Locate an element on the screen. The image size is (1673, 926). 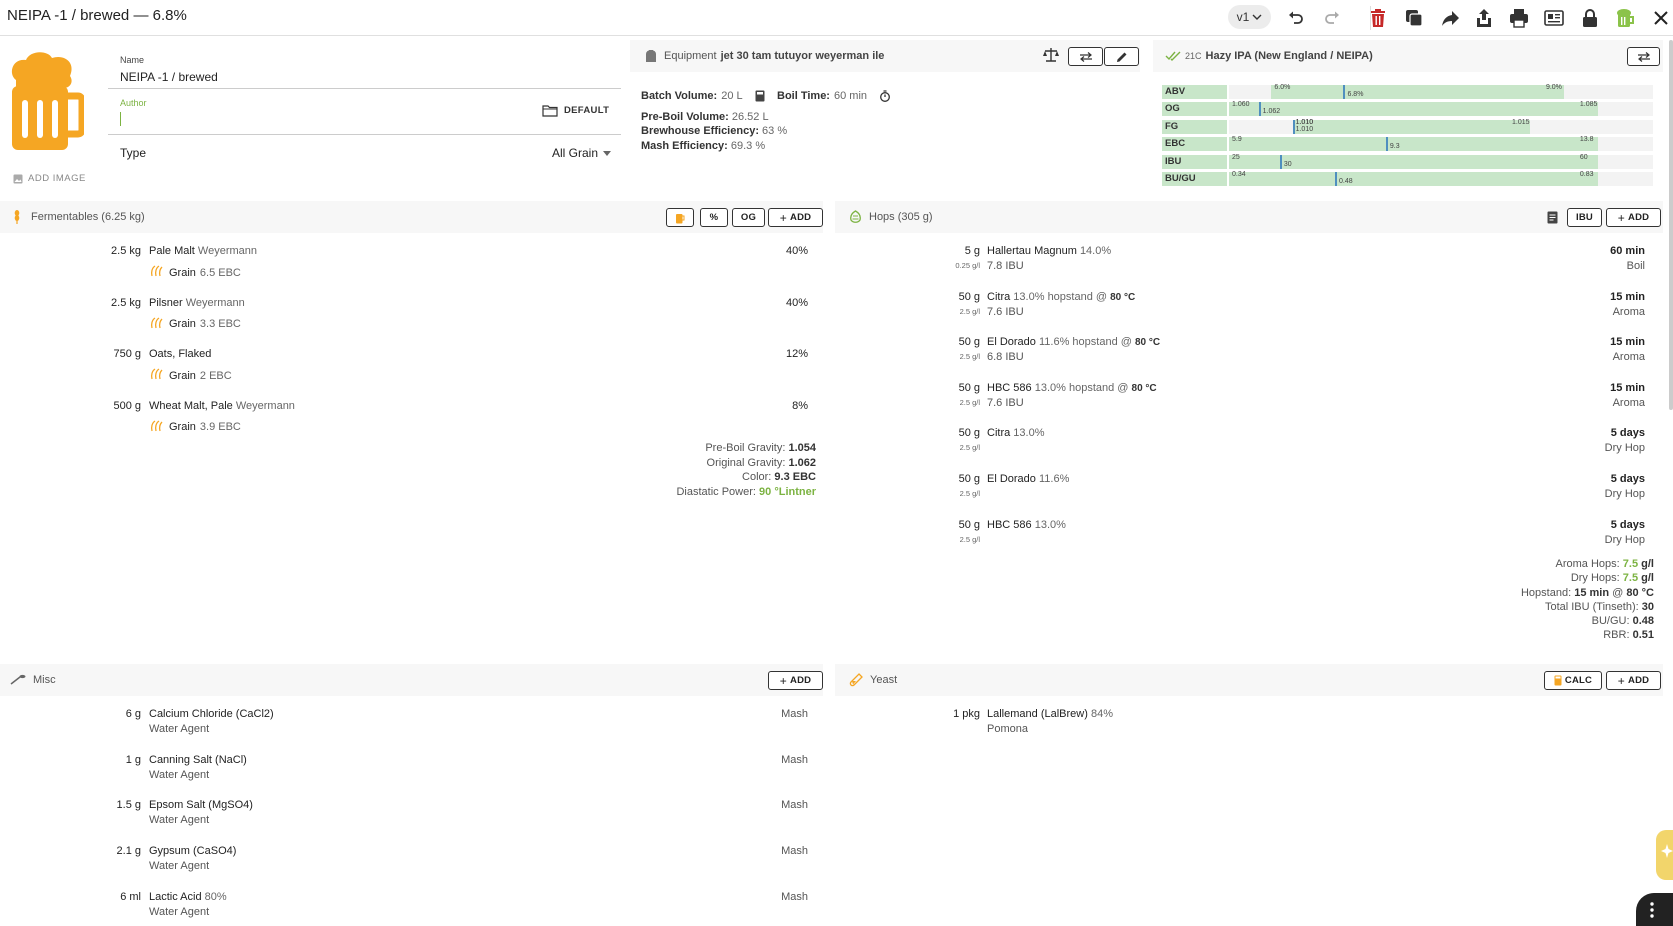
swap-style-button is located at coordinates (1643, 56).